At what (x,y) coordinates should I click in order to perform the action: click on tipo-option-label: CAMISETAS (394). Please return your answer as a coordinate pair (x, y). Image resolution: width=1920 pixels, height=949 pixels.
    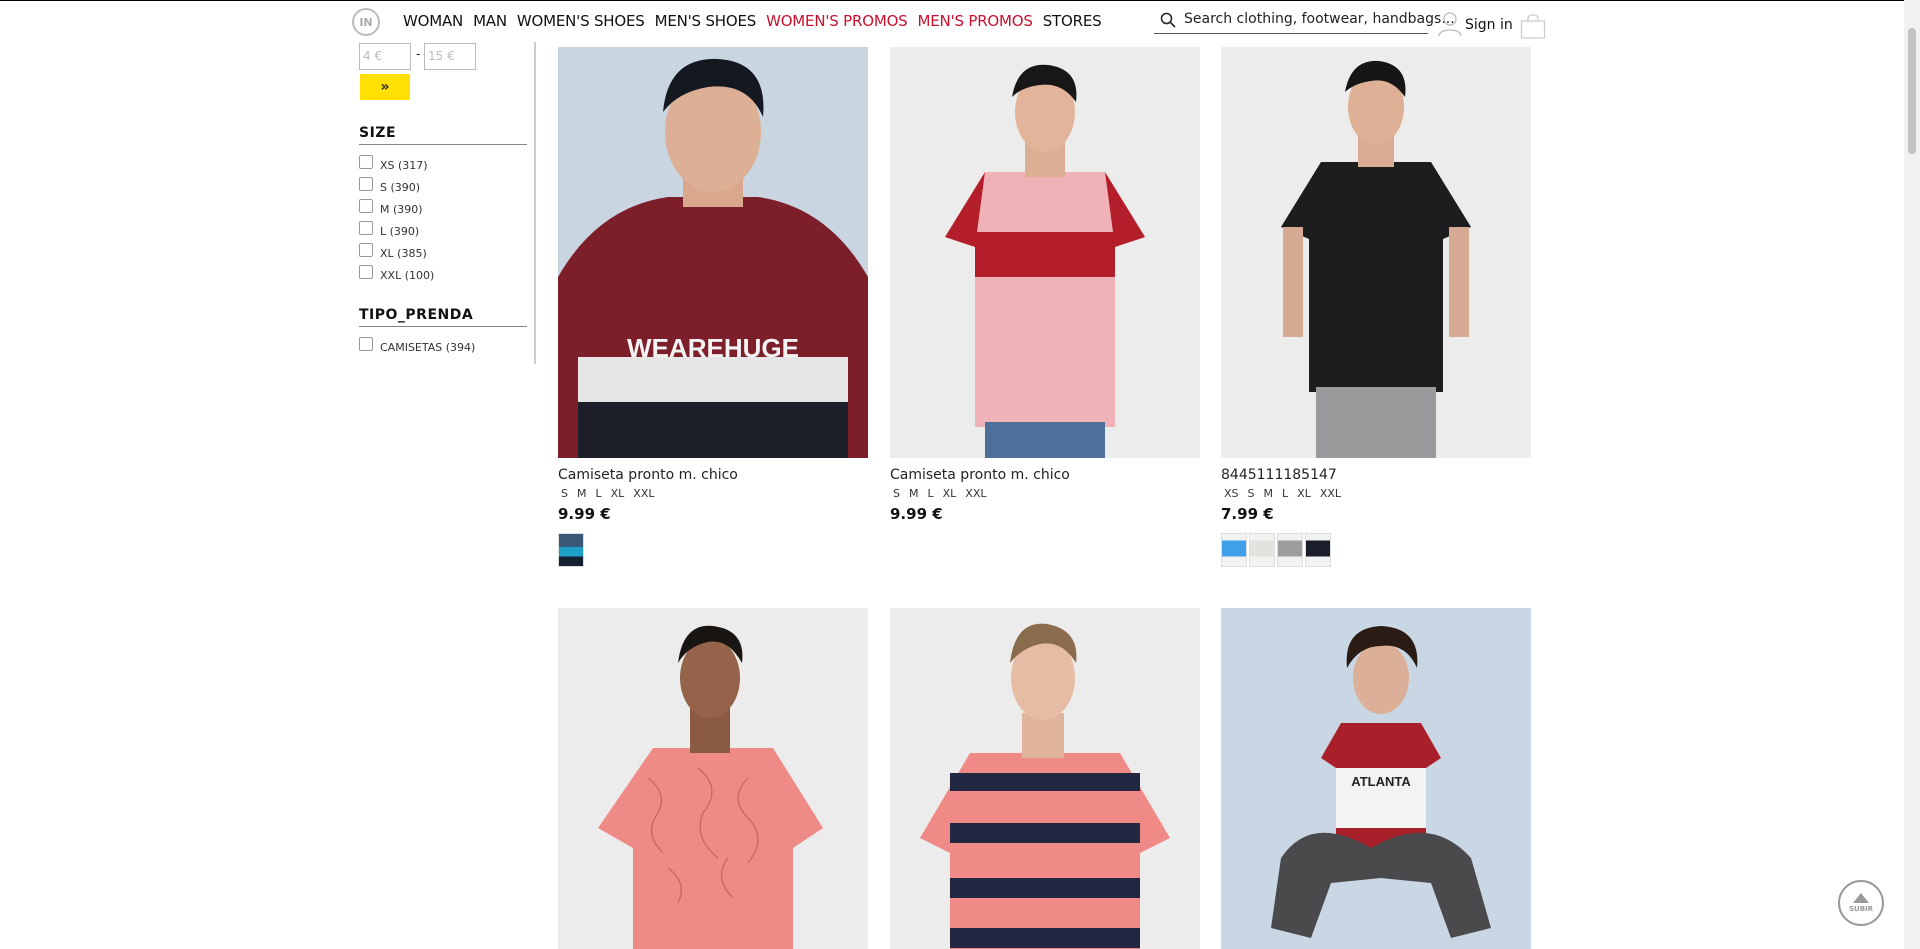
    Looking at the image, I should click on (428, 347).